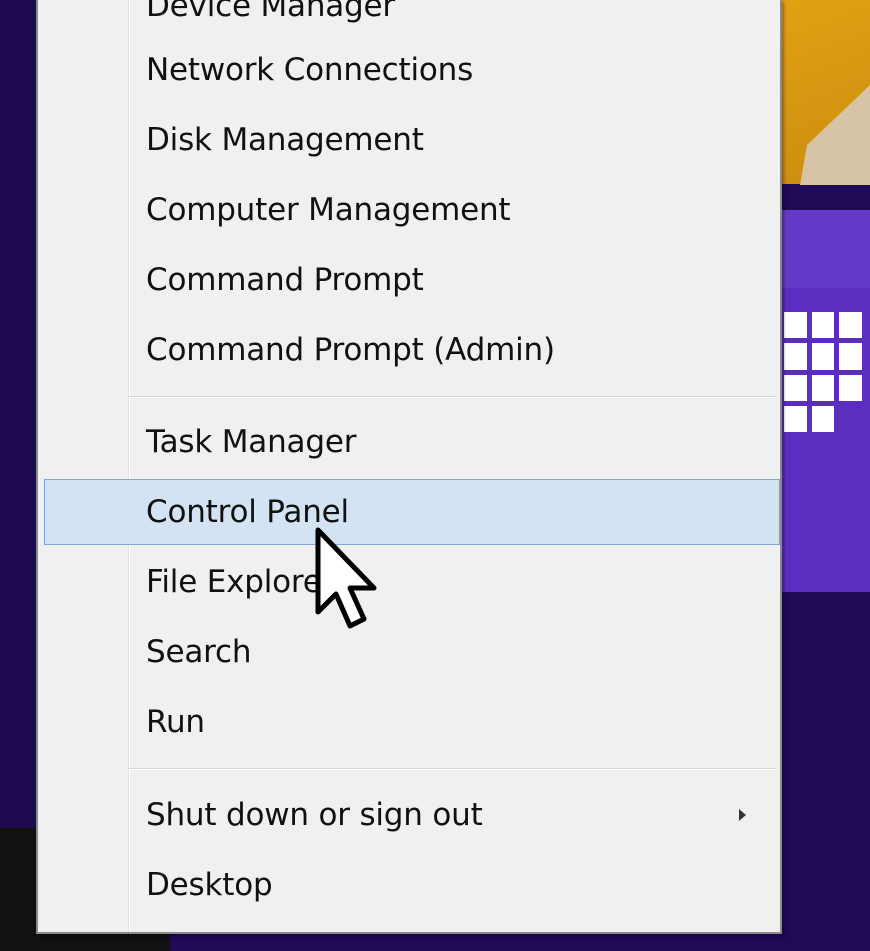  I want to click on menu-item-shut-down-or-sign-out: Shut down or sign out, so click(409, 815).